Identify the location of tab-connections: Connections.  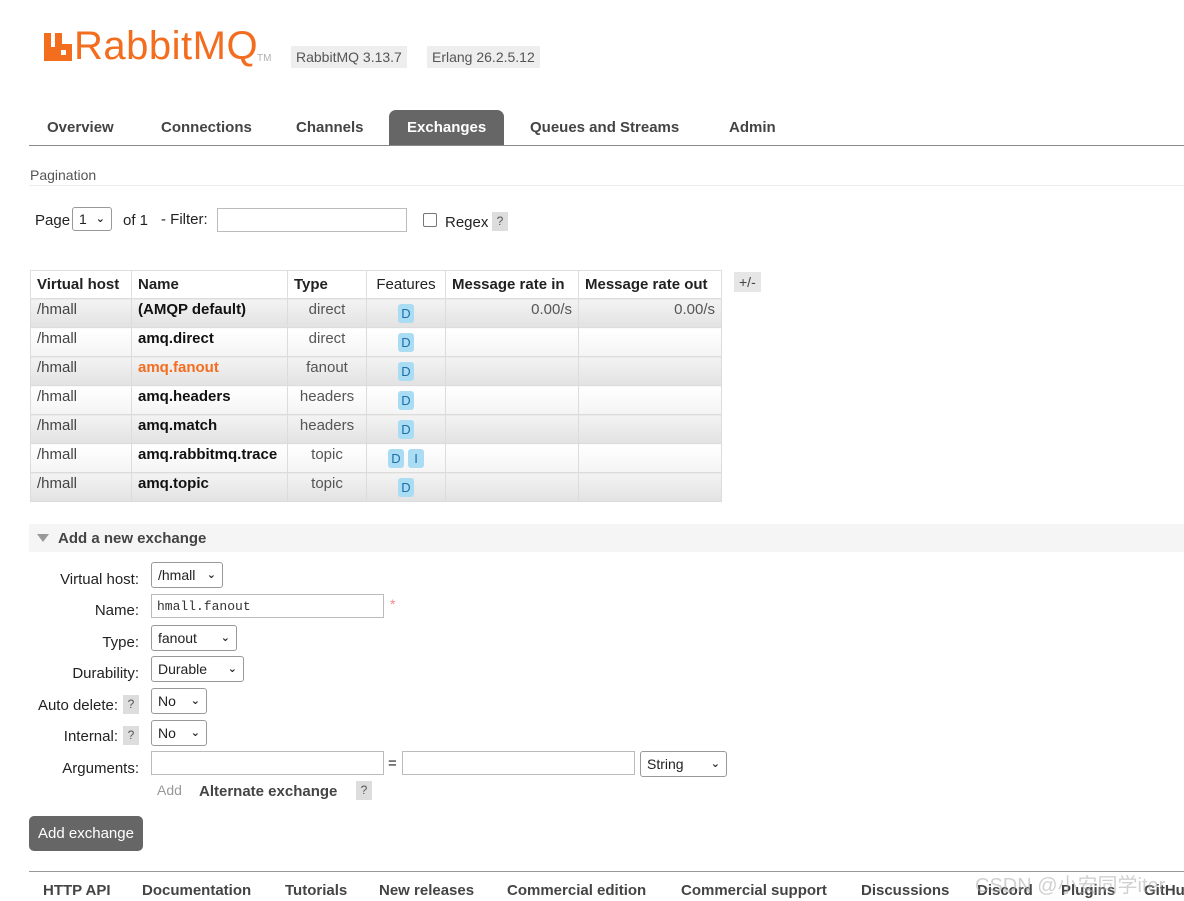
(206, 127).